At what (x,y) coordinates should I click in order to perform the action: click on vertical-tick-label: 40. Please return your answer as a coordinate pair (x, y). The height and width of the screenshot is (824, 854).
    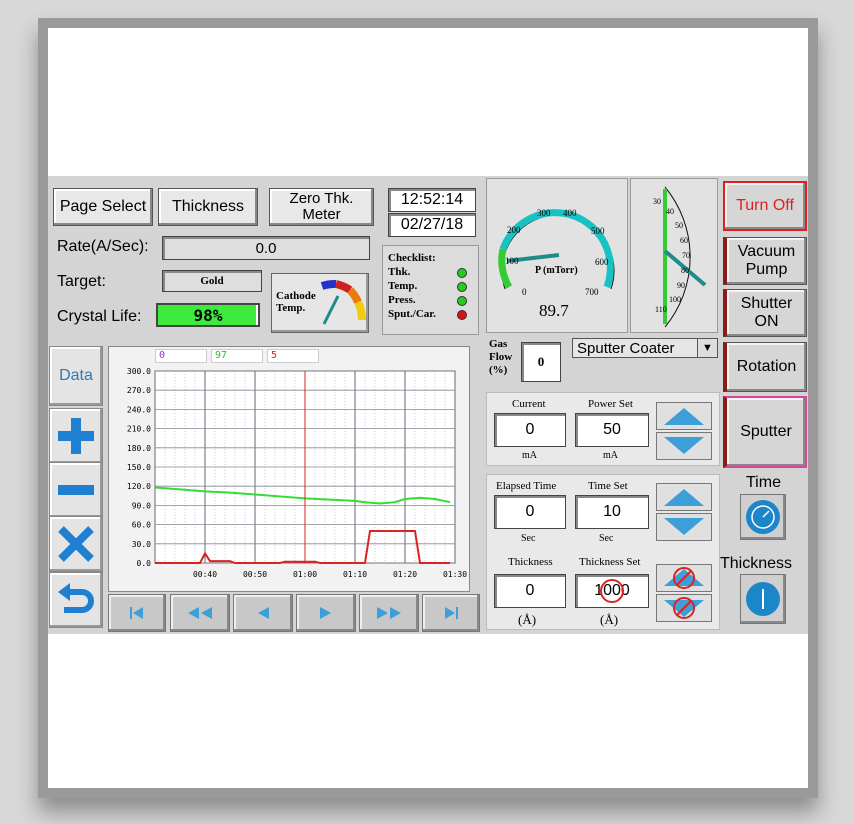
    Looking at the image, I should click on (670, 211).